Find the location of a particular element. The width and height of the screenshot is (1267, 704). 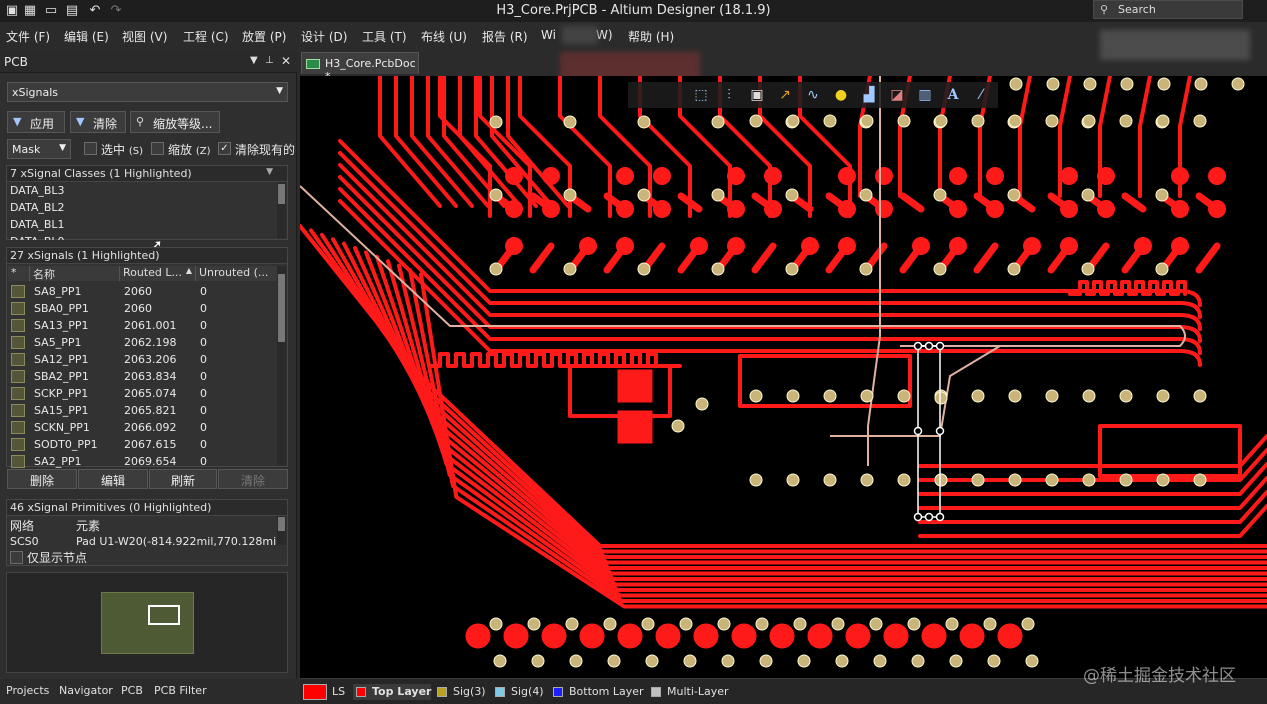

table-row: SA8_PP1 2060 0 is located at coordinates (143, 291).